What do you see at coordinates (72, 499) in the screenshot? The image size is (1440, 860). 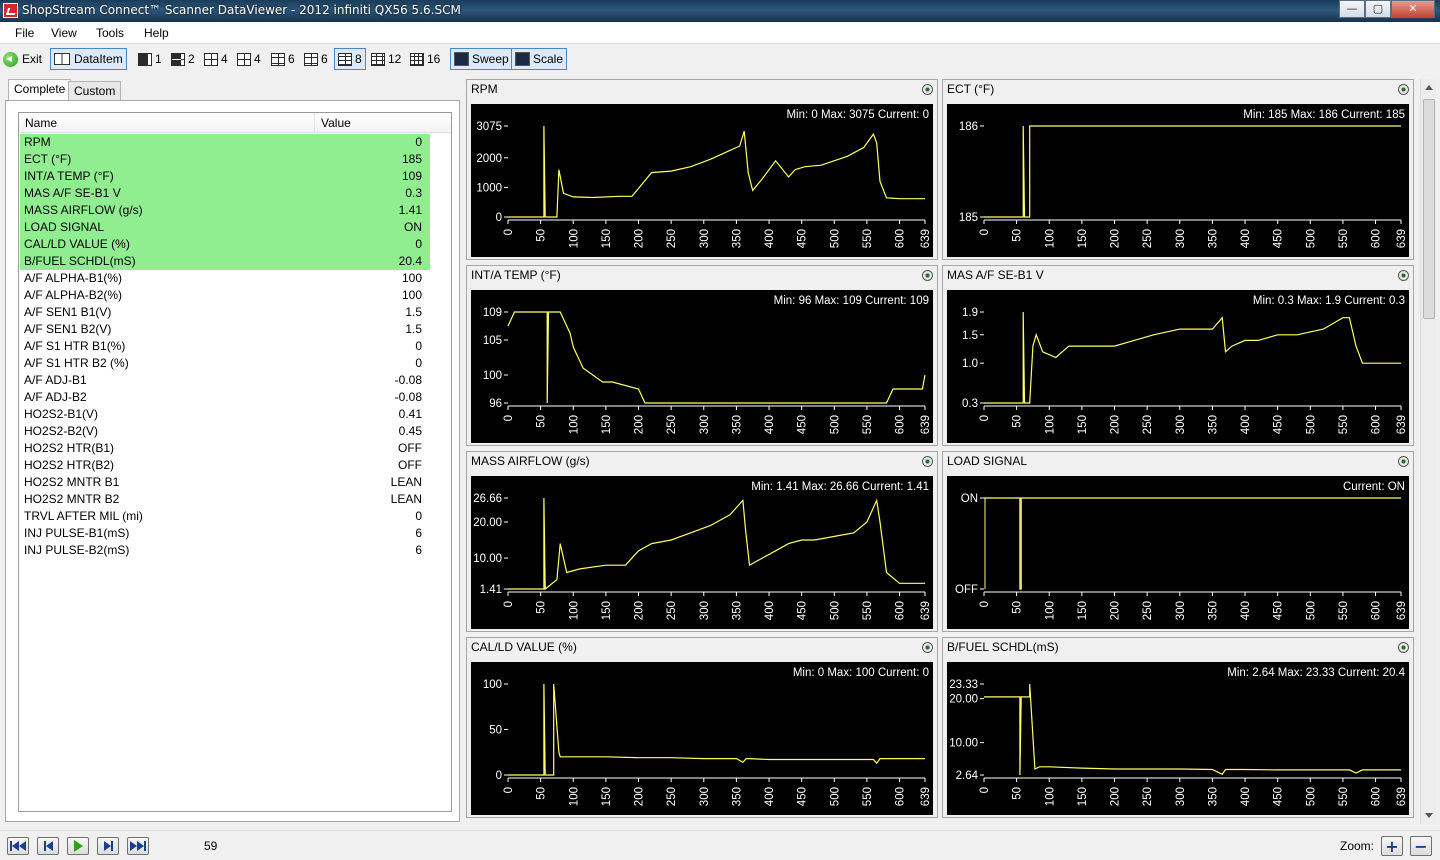 I see `item-name: HO2S2 MNTR B2` at bounding box center [72, 499].